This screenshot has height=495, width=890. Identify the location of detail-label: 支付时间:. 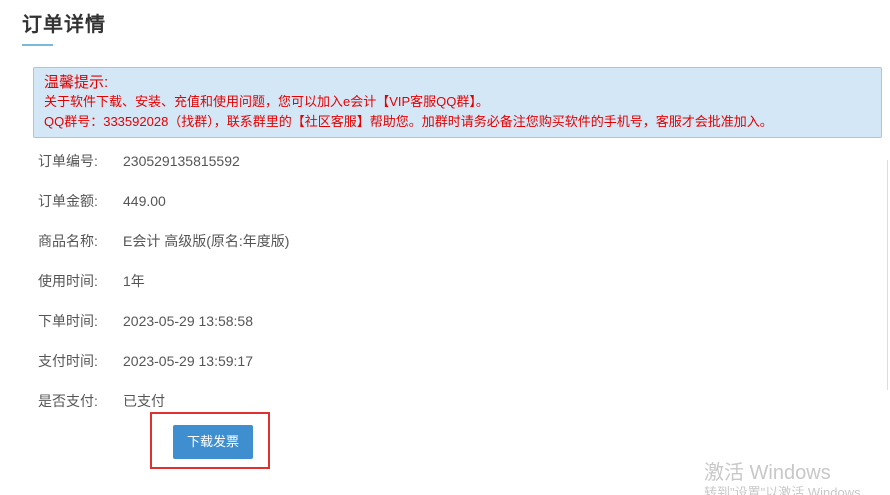
(68, 361).